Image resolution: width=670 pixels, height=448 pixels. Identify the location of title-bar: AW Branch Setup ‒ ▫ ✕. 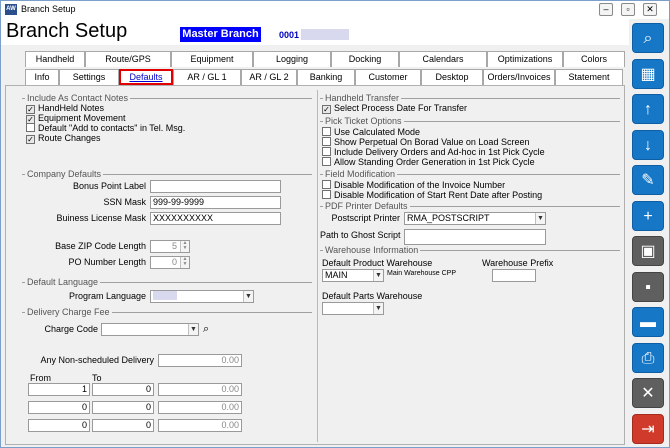
(335, 10).